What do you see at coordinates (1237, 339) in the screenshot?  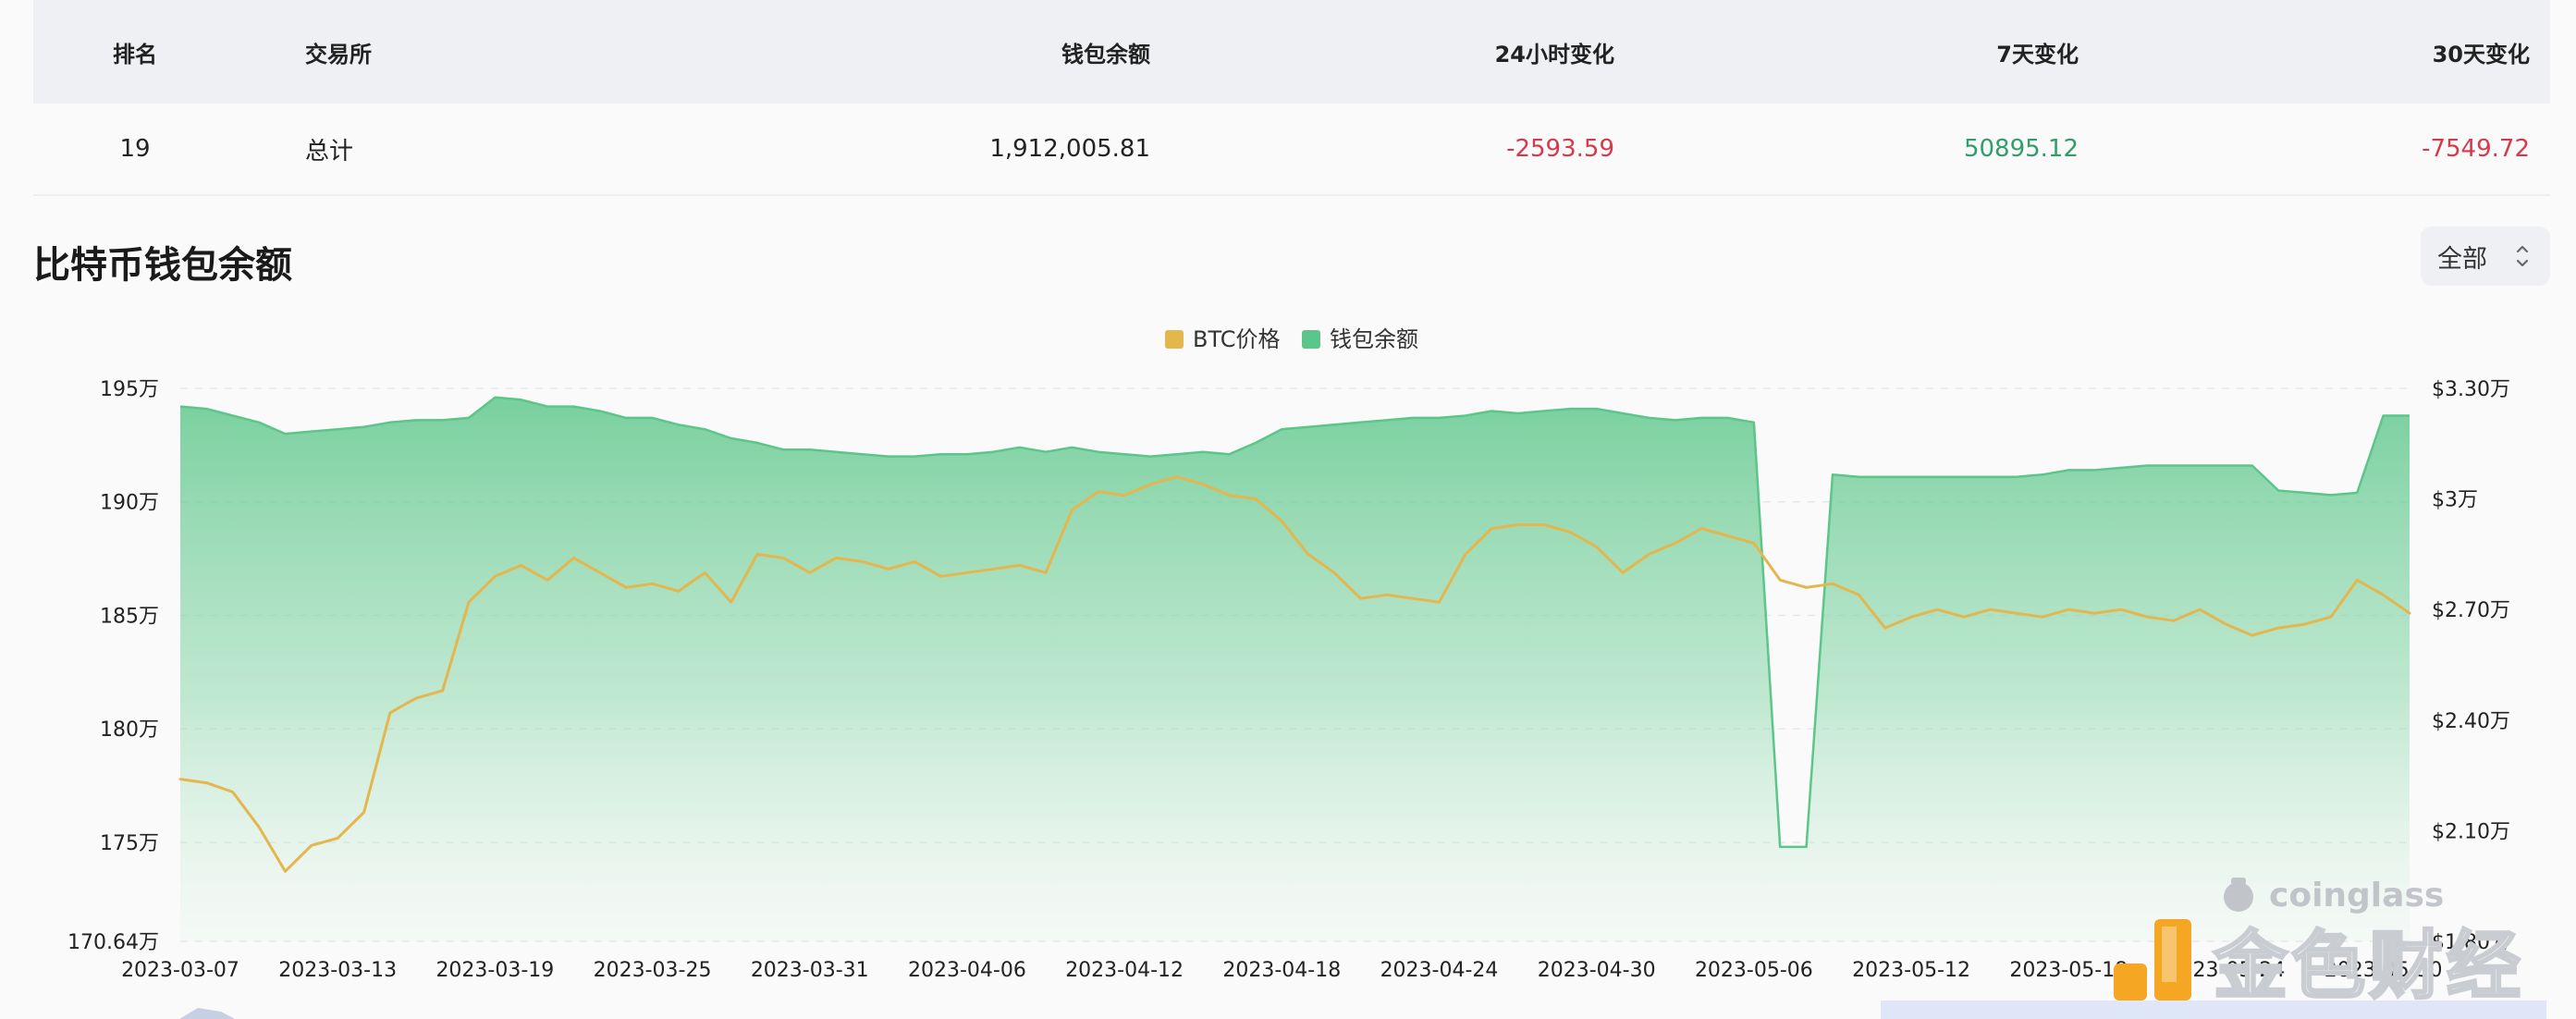 I see `legend-label-btc-price: BTC价格` at bounding box center [1237, 339].